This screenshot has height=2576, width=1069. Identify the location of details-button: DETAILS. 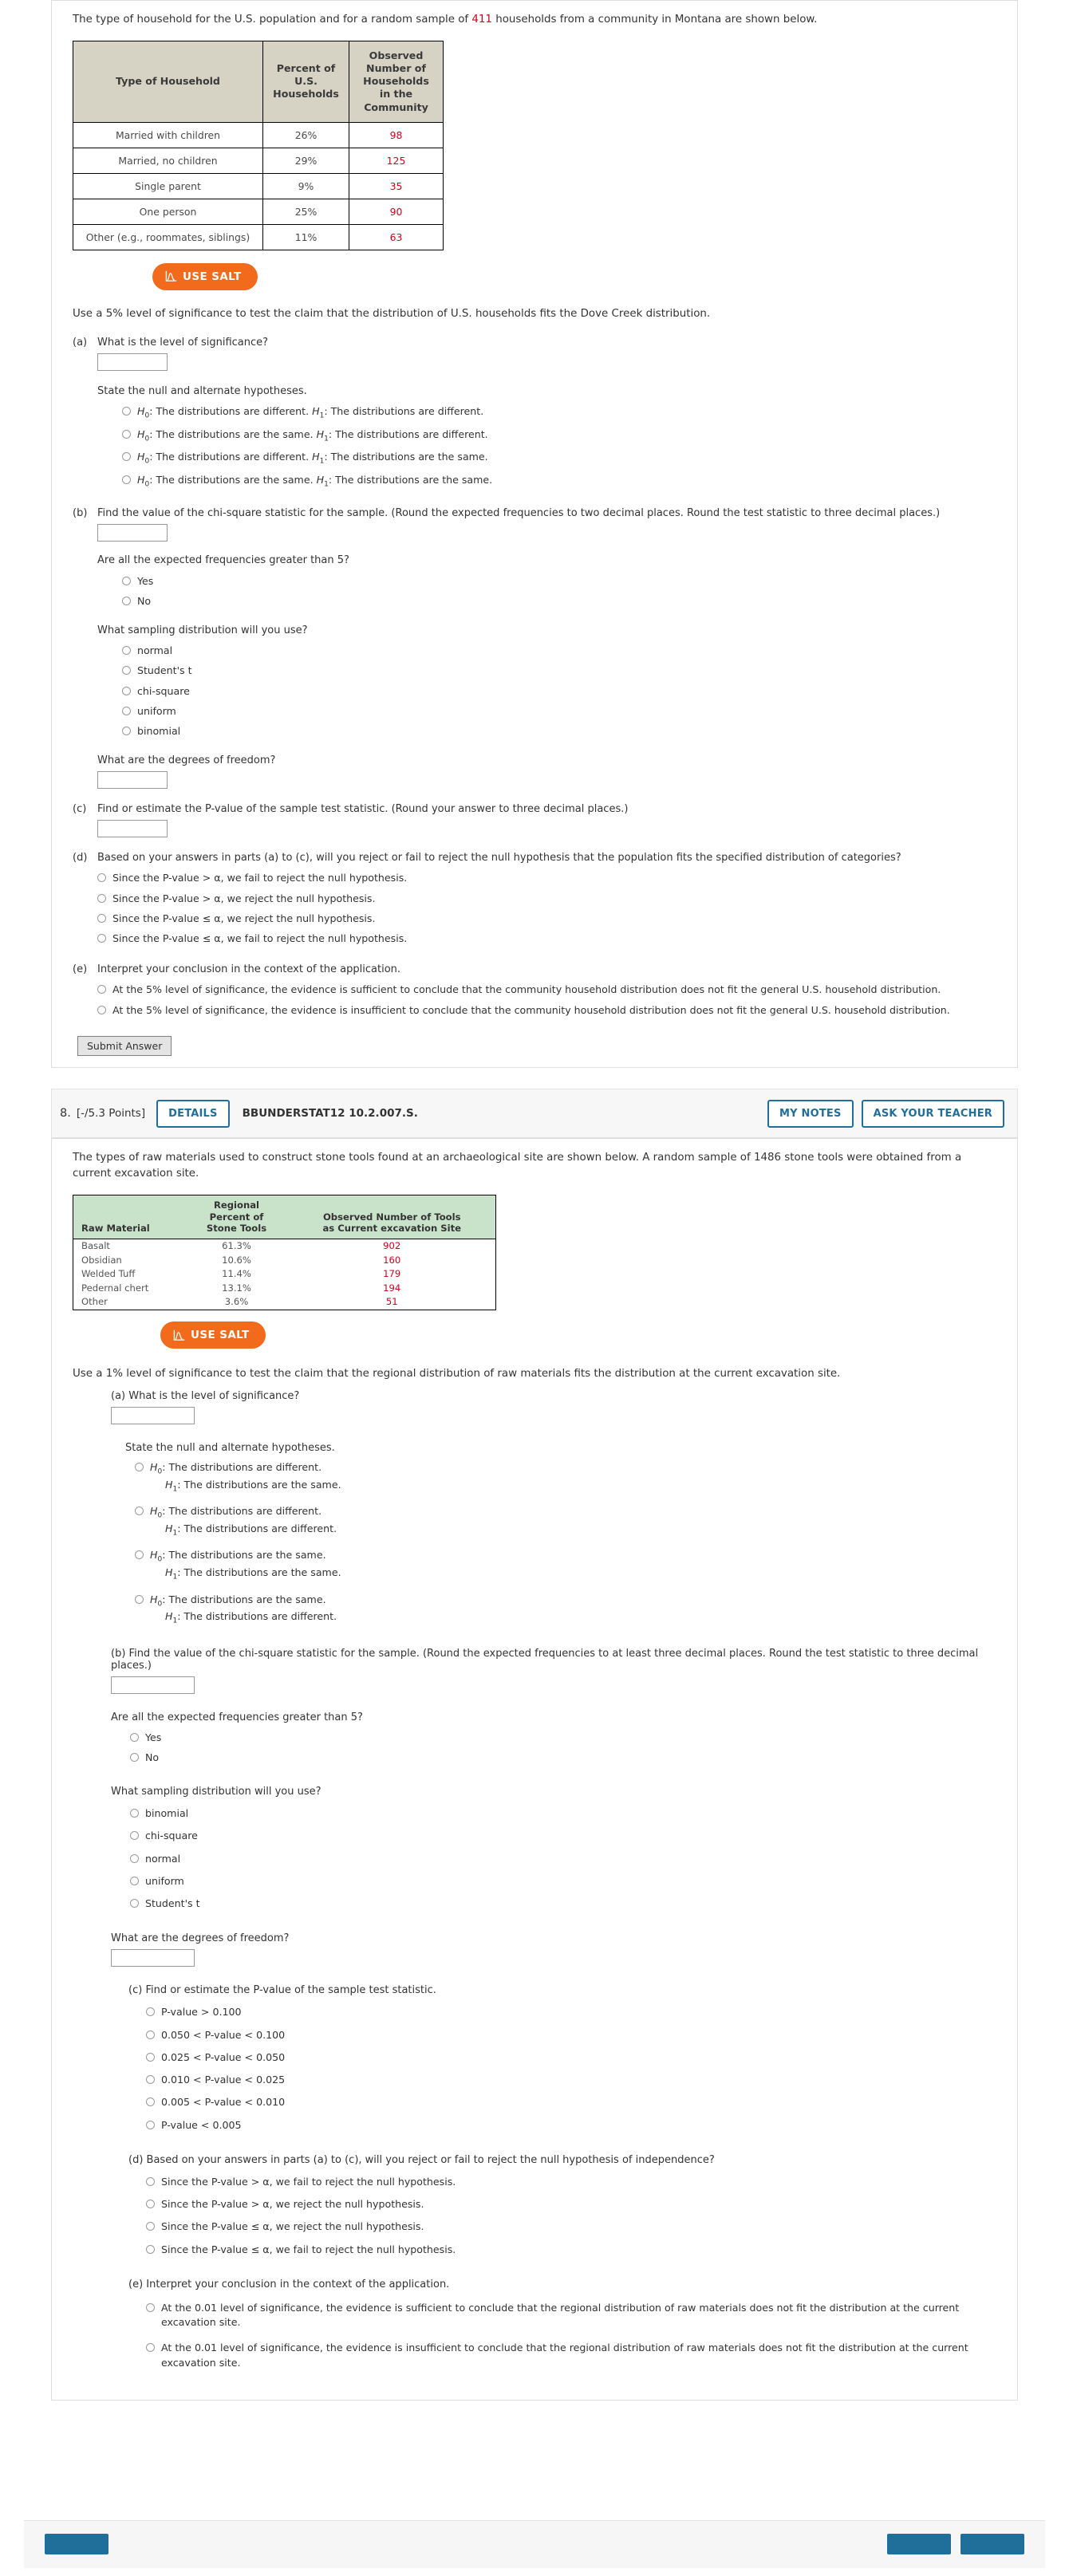
(193, 1113).